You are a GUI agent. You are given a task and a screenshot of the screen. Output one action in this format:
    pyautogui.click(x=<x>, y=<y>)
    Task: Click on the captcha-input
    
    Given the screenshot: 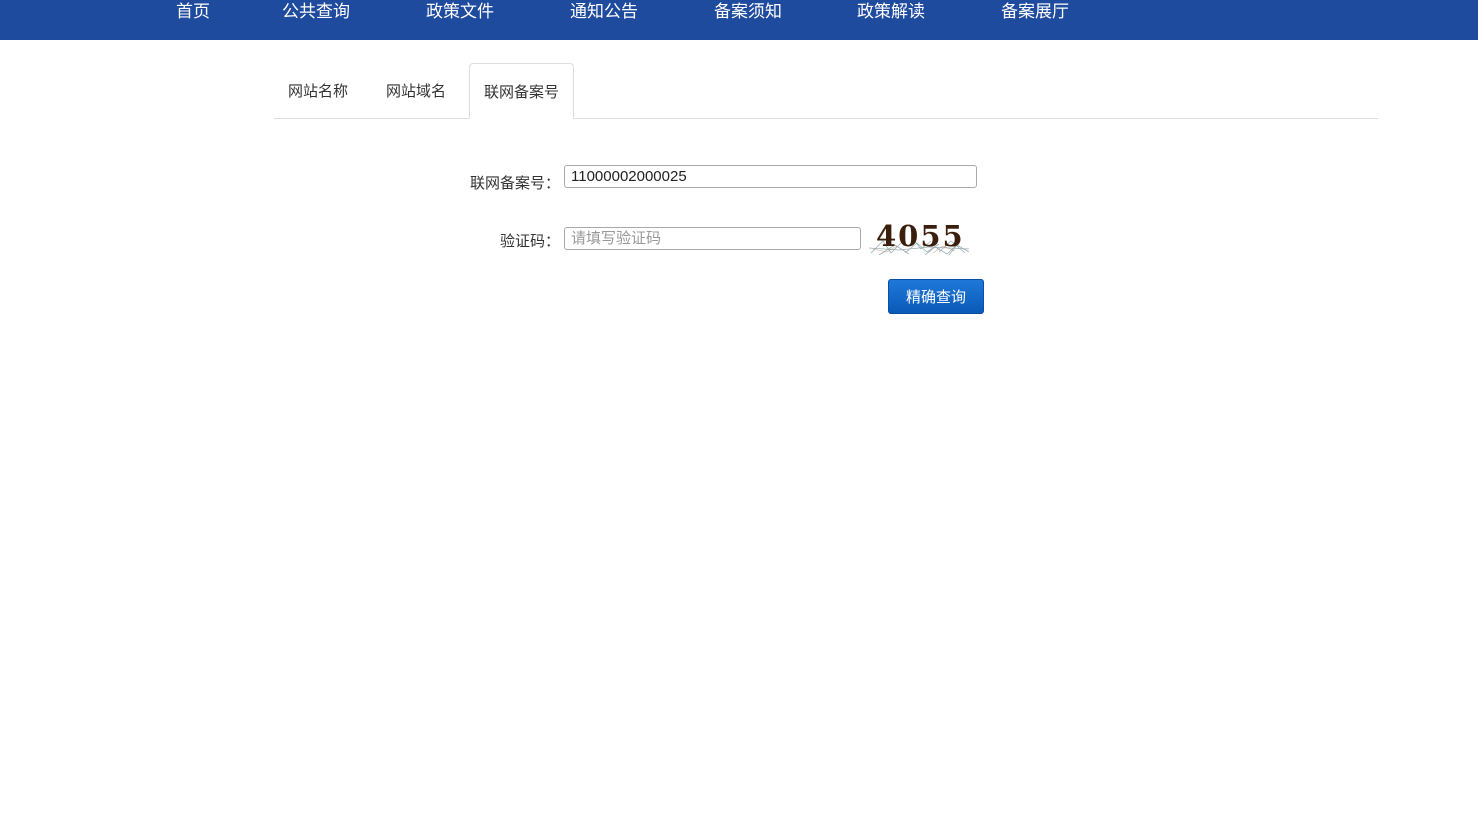 What is the action you would take?
    pyautogui.click(x=712, y=238)
    